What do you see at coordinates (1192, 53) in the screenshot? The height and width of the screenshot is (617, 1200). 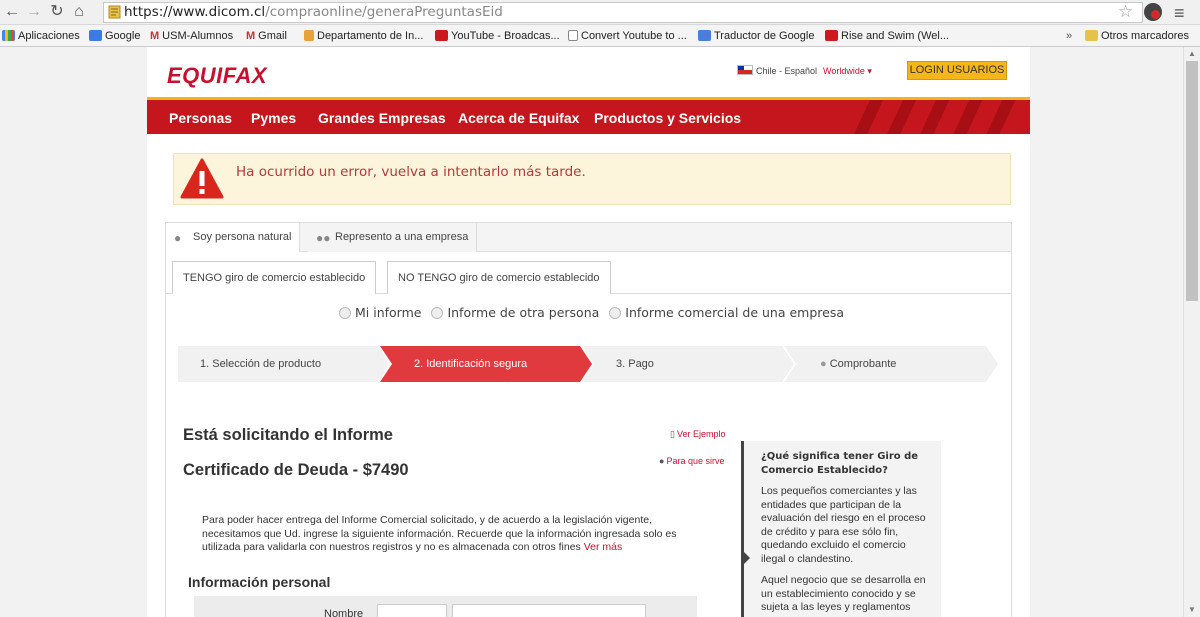 I see `scroll-up-arrow-icon: ▲` at bounding box center [1192, 53].